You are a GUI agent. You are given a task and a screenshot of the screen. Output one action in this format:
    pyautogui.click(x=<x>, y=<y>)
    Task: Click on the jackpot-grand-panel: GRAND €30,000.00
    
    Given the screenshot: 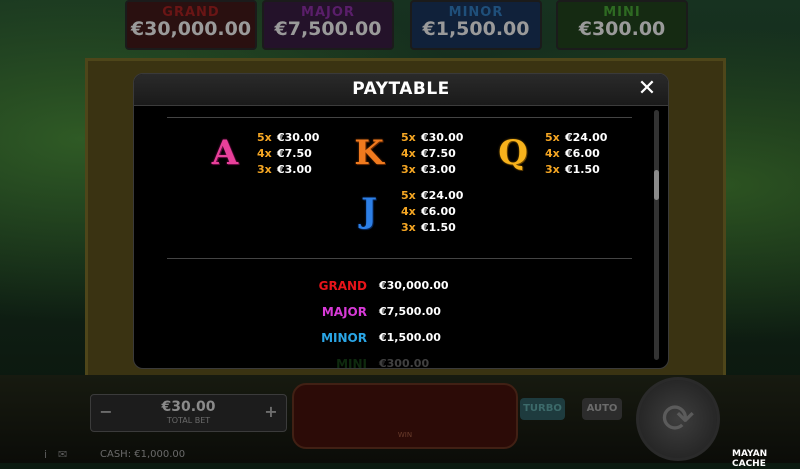 What is the action you would take?
    pyautogui.click(x=191, y=25)
    